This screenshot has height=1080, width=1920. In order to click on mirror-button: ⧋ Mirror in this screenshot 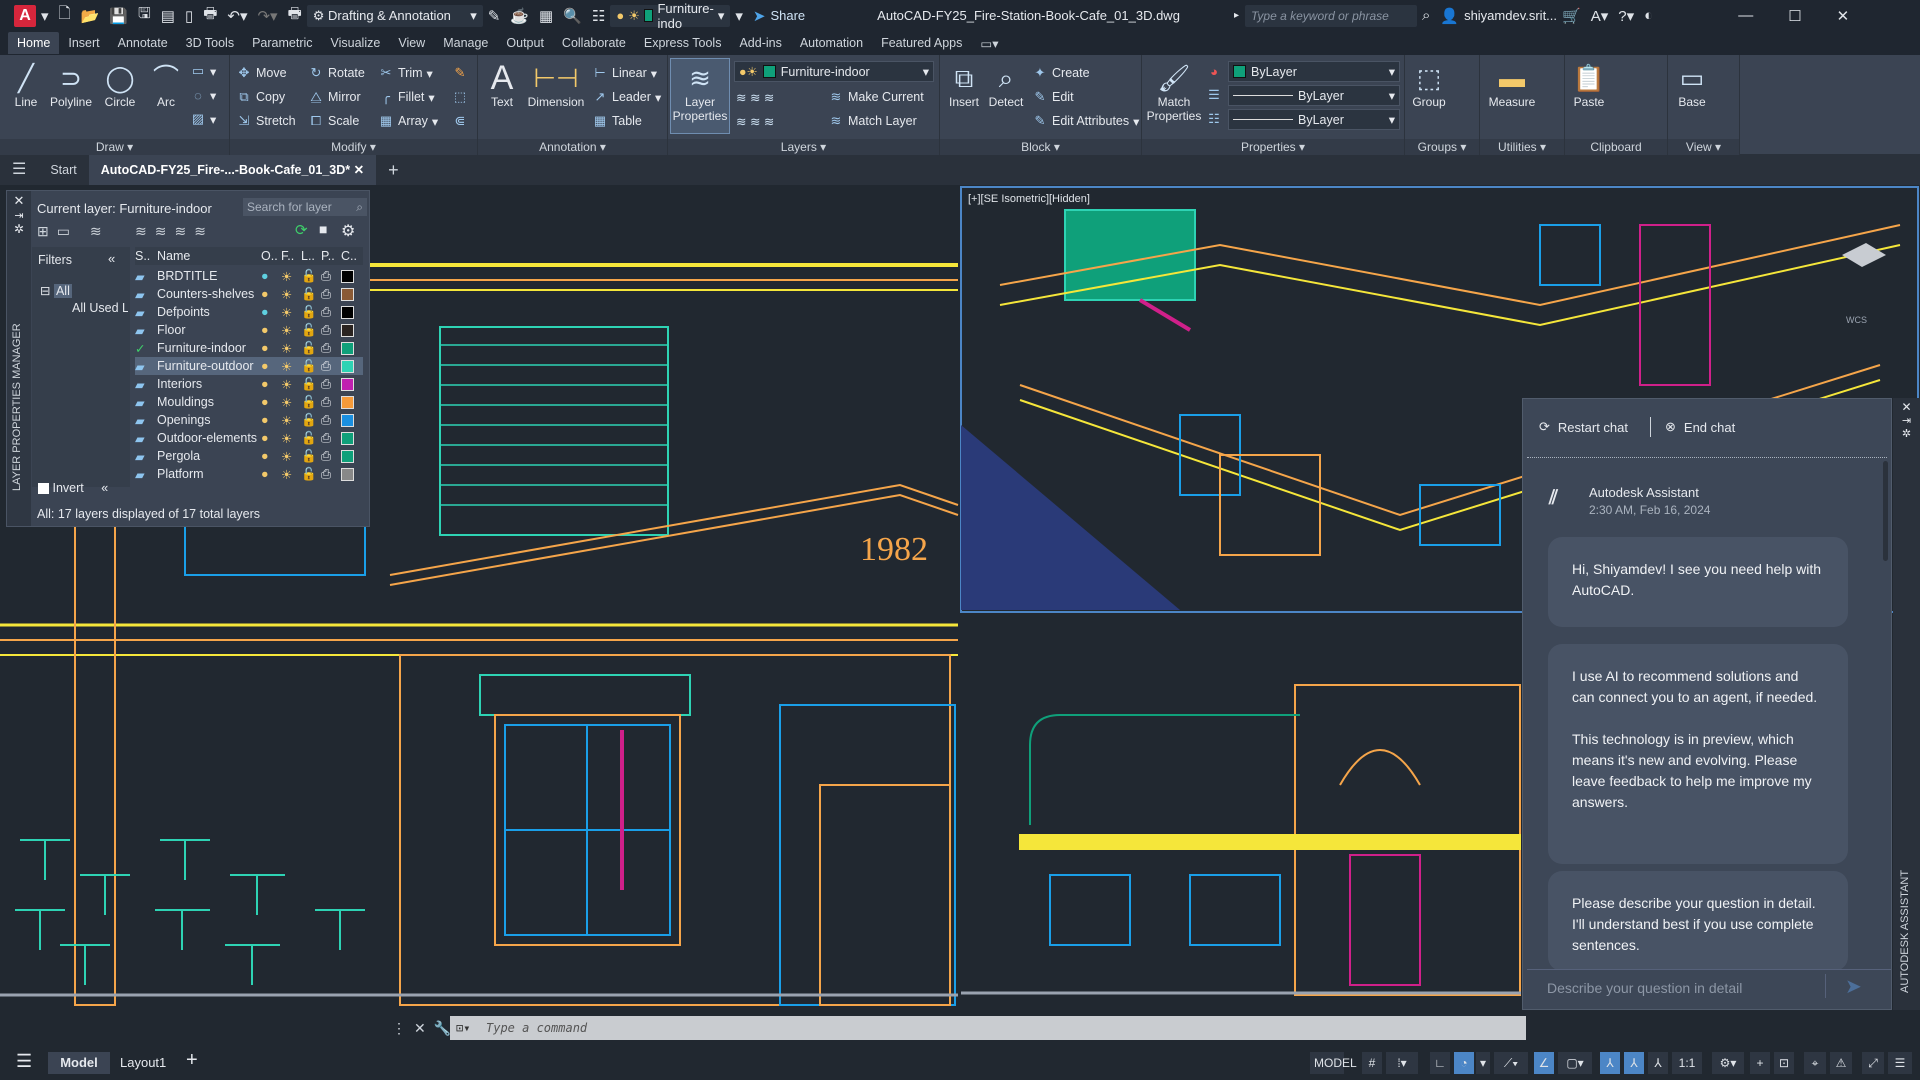, I will do `click(334, 97)`.